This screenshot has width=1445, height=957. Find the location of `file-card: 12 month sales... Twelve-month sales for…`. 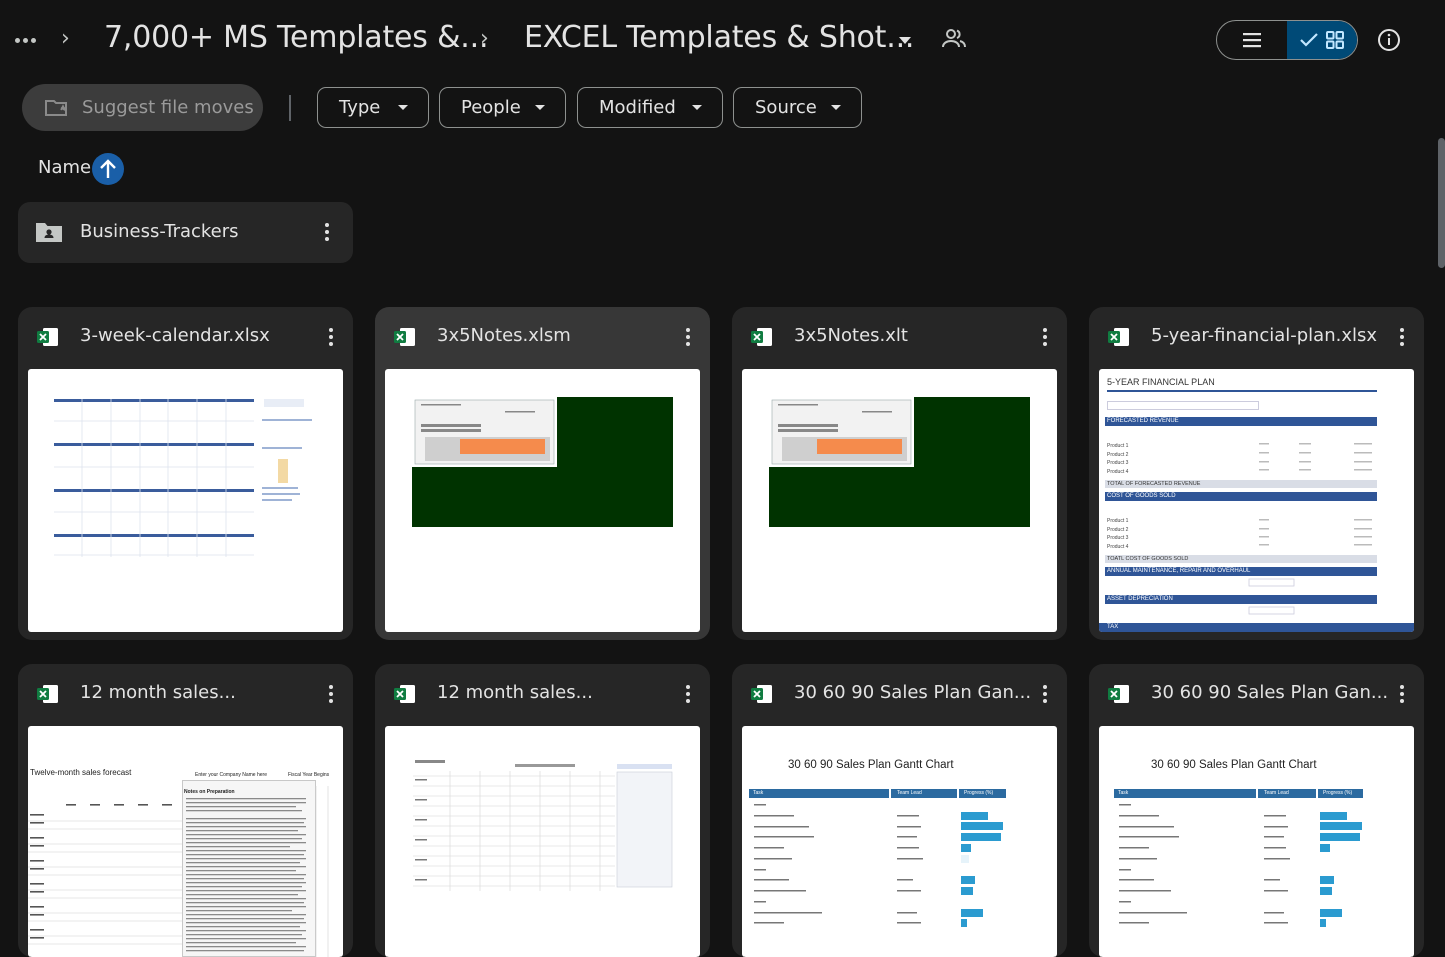

file-card: 12 month sales... Twelve-month sales for… is located at coordinates (185, 810).